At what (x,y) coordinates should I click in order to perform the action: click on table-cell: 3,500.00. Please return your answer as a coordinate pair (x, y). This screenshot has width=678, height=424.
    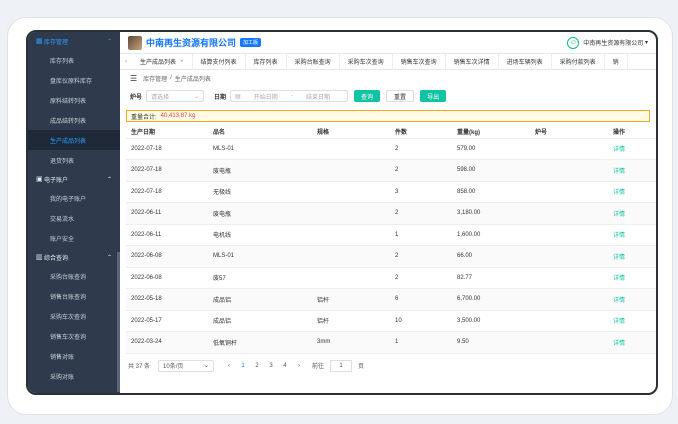
    Looking at the image, I should click on (491, 321).